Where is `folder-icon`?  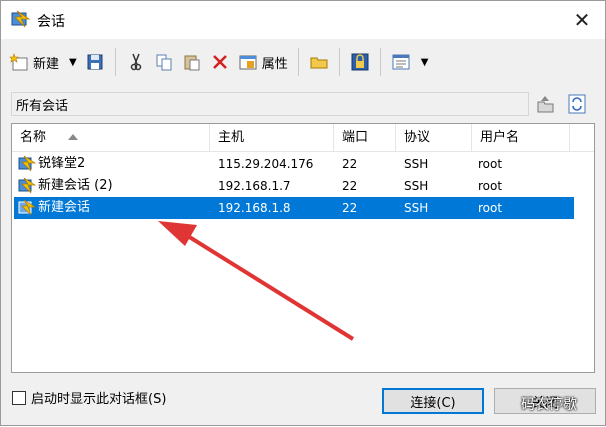 folder-icon is located at coordinates (319, 63).